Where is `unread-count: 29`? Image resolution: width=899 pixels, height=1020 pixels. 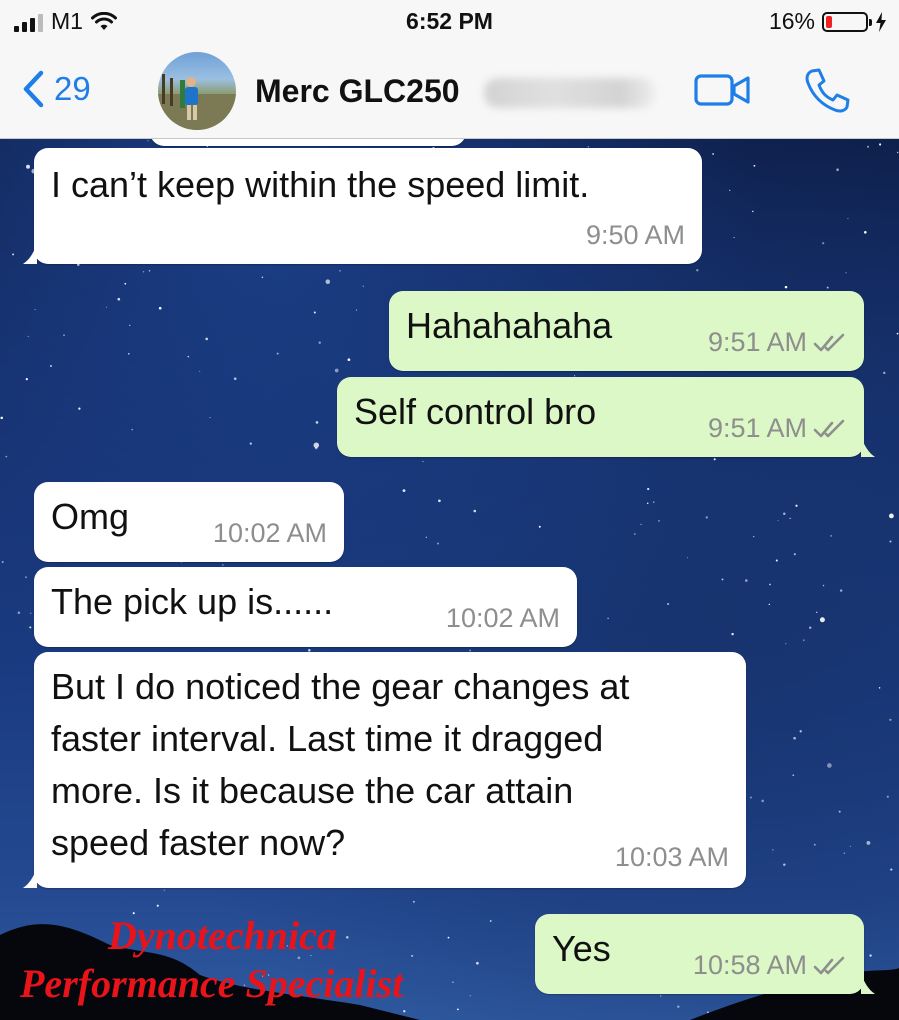 unread-count: 29 is located at coordinates (72, 88).